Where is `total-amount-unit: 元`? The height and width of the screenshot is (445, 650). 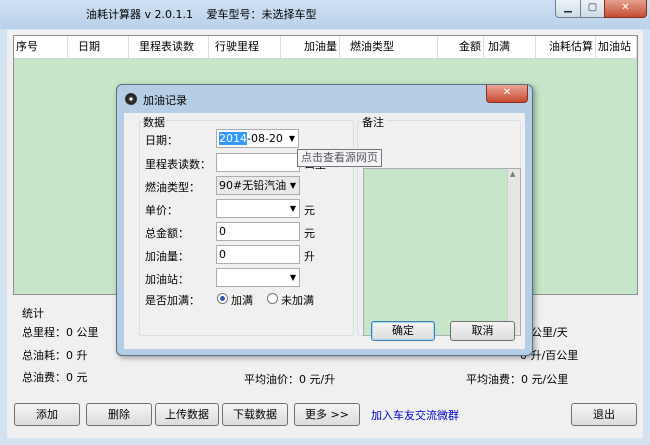
total-amount-unit: 元 is located at coordinates (309, 233).